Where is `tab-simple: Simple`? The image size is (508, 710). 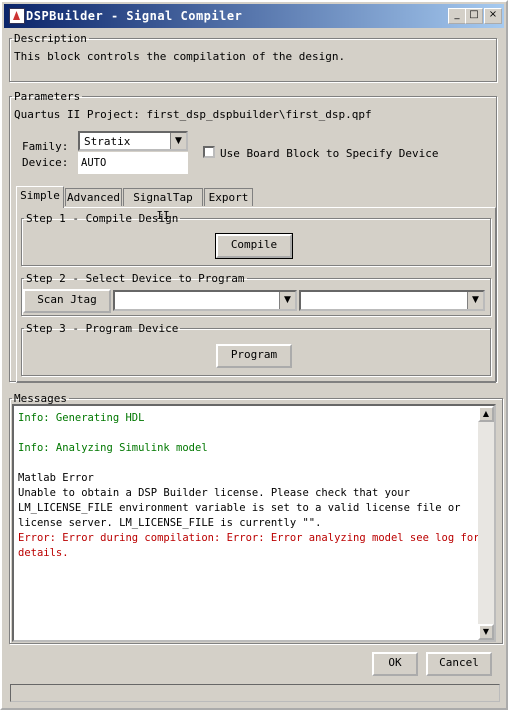 tab-simple: Simple is located at coordinates (40, 197).